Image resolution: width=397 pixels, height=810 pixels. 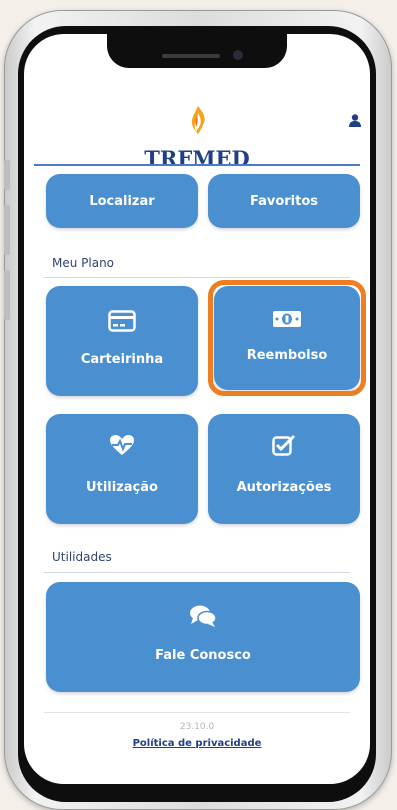 I want to click on volume-up-button, so click(x=7, y=230).